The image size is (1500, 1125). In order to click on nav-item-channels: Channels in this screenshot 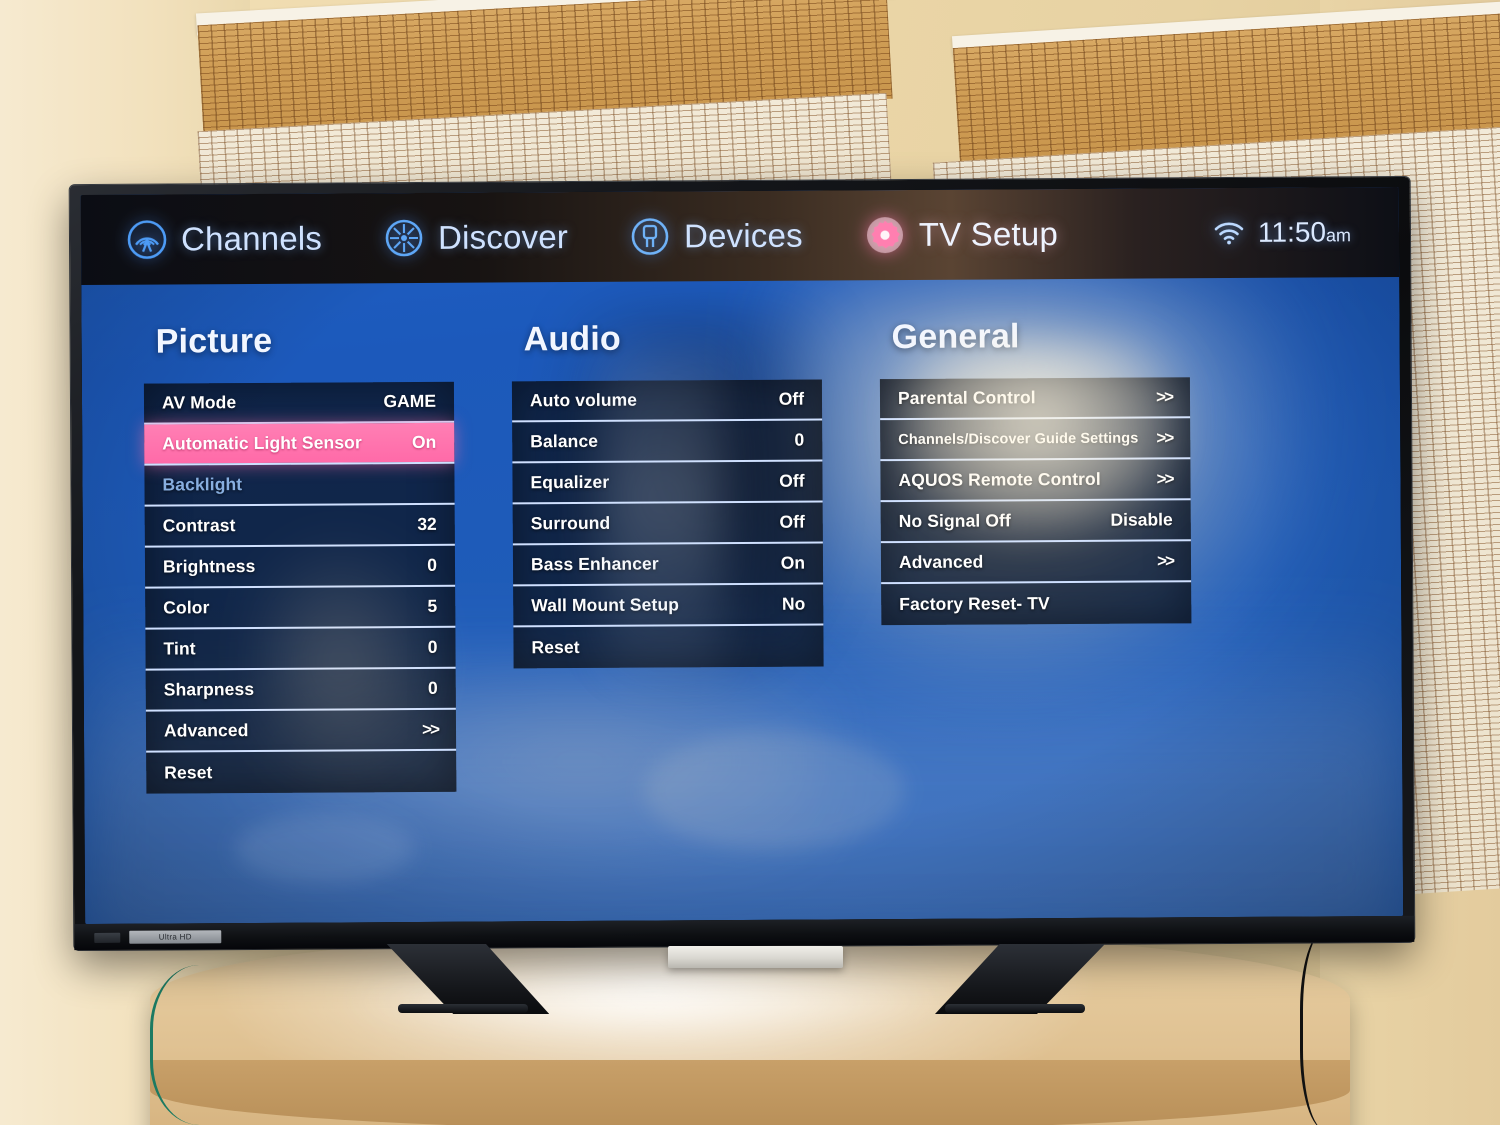, I will do `click(224, 239)`.